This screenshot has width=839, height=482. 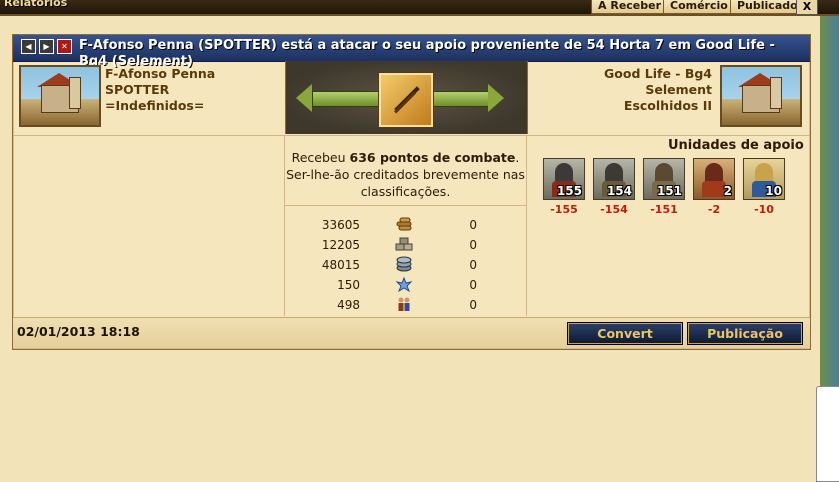 I want to click on attacker-section: F-Afonso Penna SPOTTER =Indefinidos=, so click(x=149, y=97).